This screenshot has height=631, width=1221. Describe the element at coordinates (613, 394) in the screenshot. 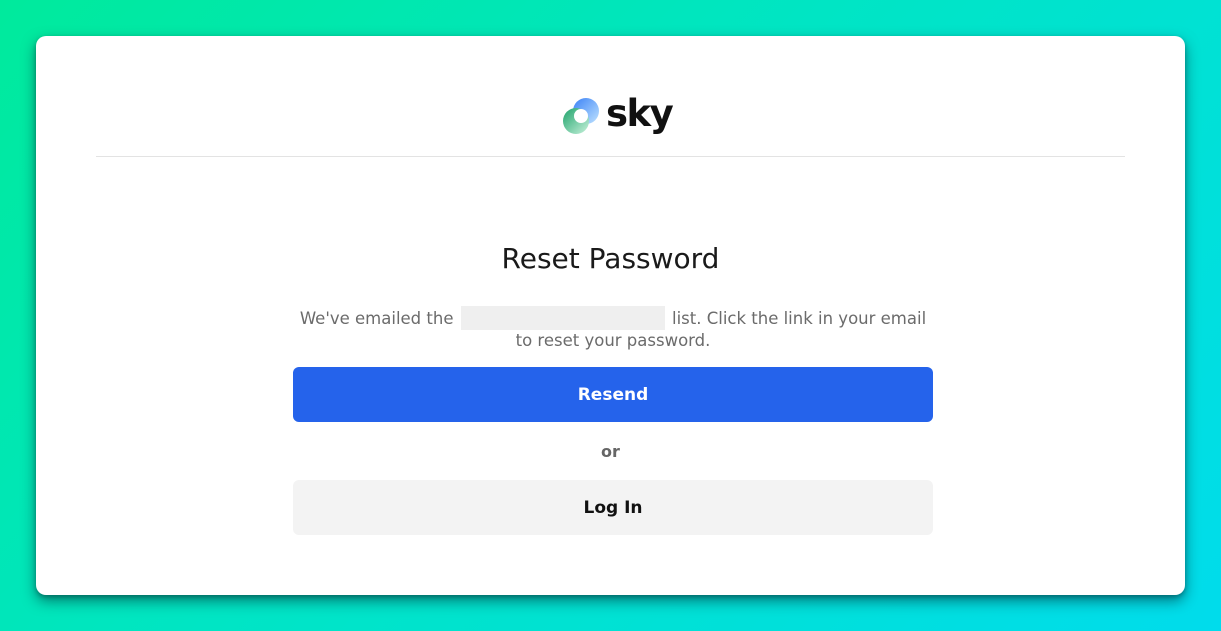

I see `resend-button: Resend` at that location.